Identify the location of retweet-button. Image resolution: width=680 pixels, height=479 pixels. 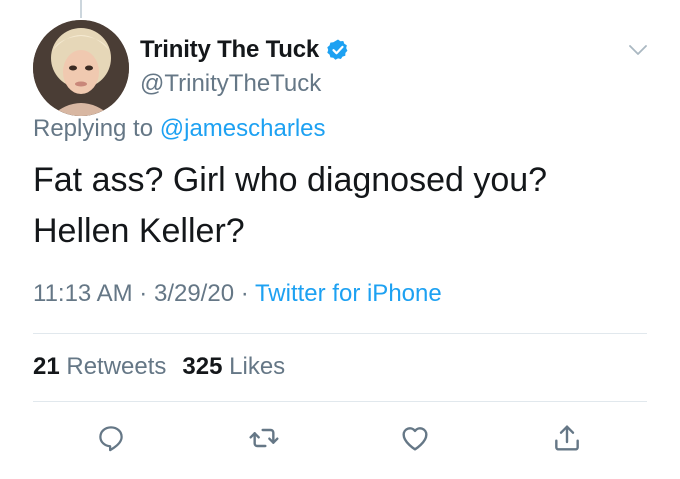
(264, 438).